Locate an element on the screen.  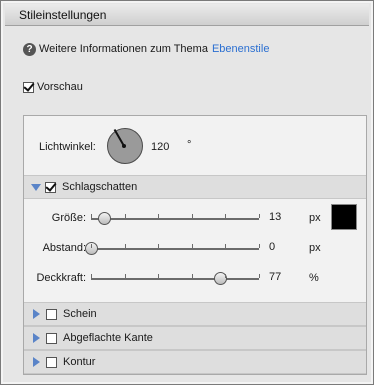
degree-unit: ° is located at coordinates (189, 145).